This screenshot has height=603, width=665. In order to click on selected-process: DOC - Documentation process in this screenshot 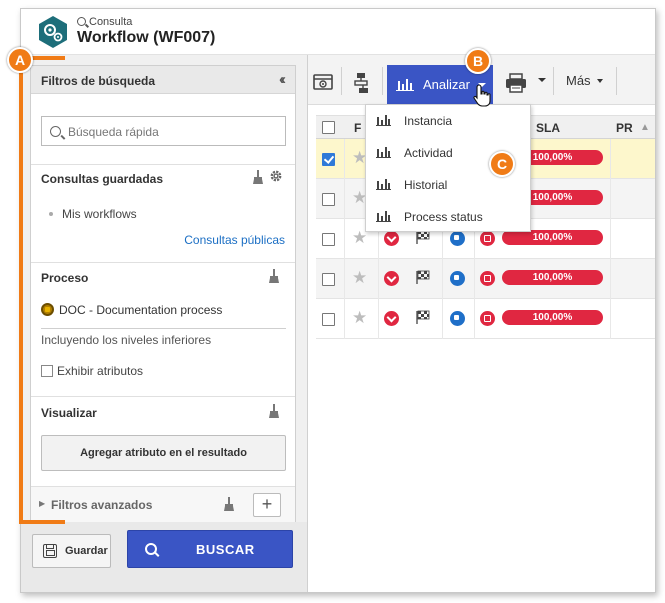, I will do `click(131, 310)`.